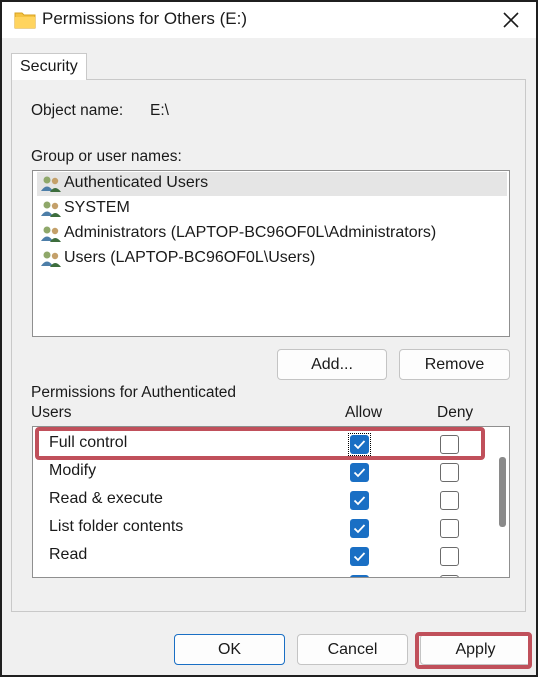  I want to click on object-name-value: E:\, so click(159, 110).